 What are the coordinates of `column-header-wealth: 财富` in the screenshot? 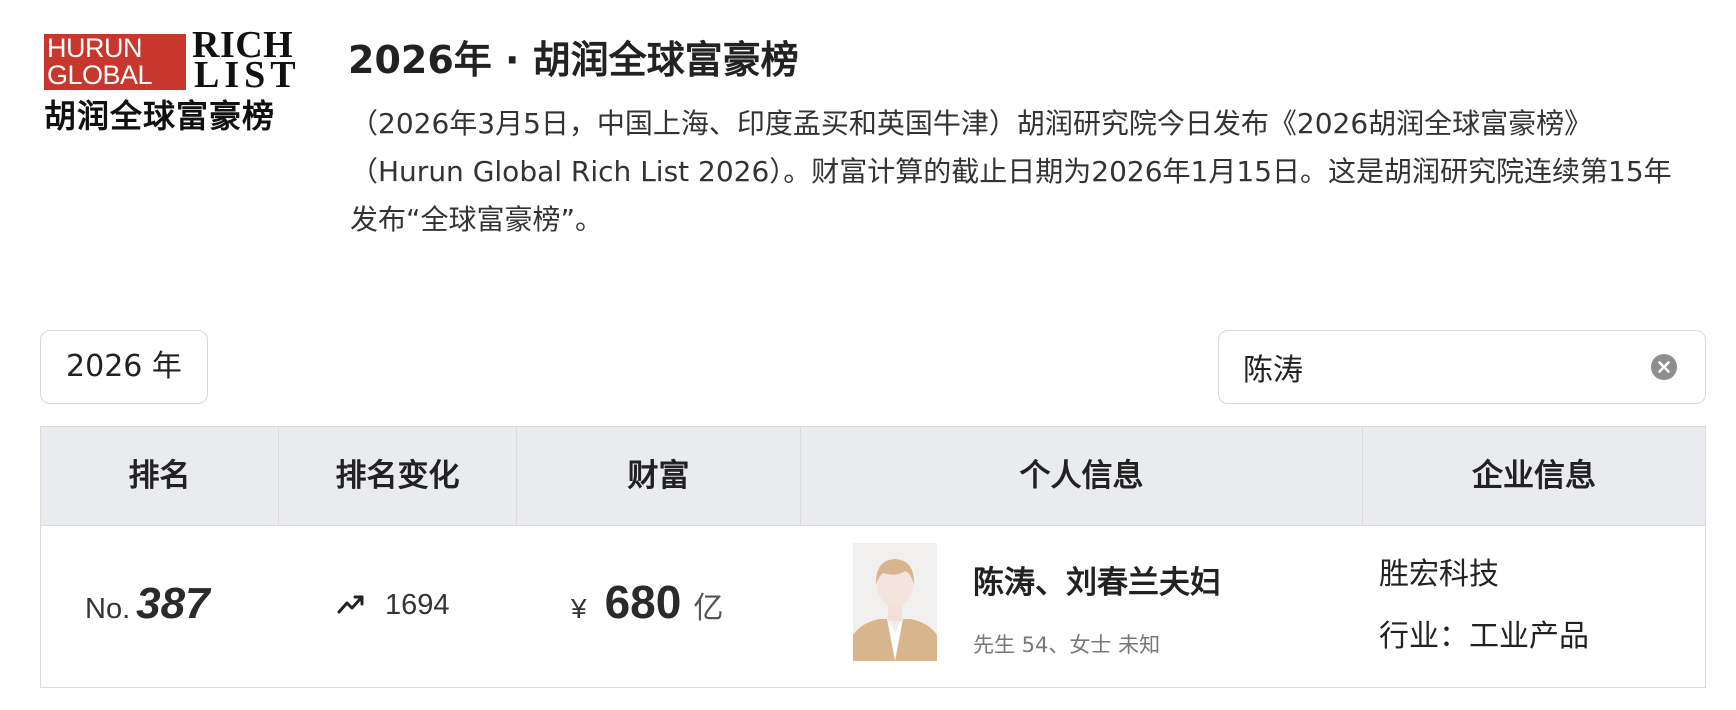 It's located at (659, 476).